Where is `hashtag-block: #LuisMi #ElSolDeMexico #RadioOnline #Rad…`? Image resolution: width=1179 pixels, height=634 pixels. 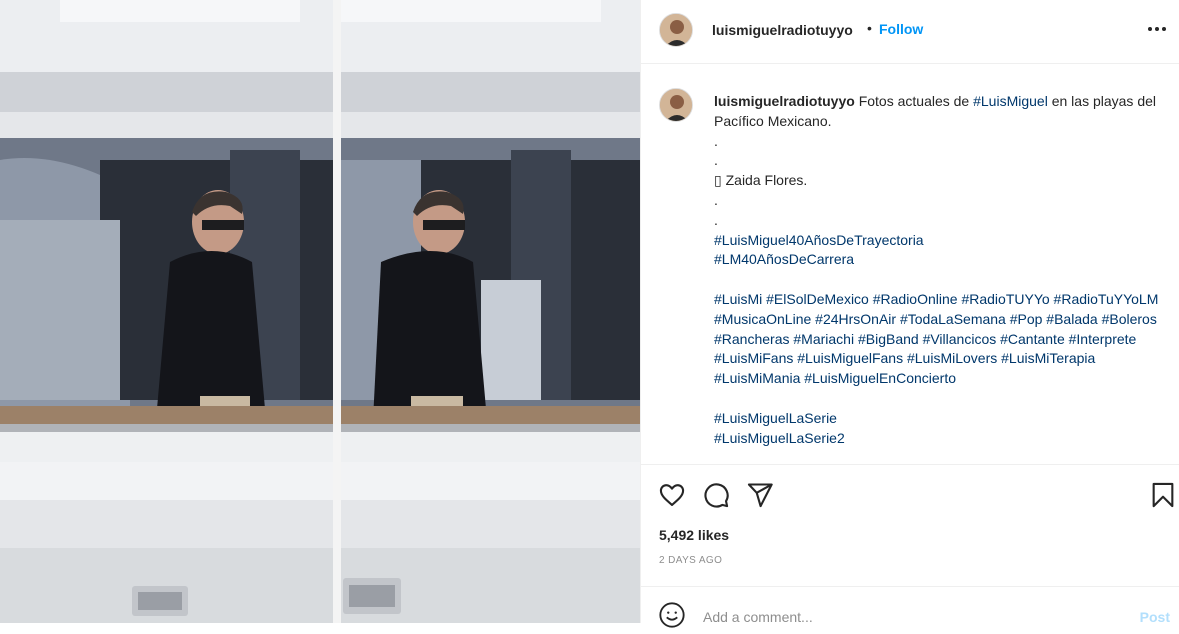
hashtag-block: #LuisMi #ElSolDeMexico #RadioOnline #Rad… is located at coordinates (938, 338).